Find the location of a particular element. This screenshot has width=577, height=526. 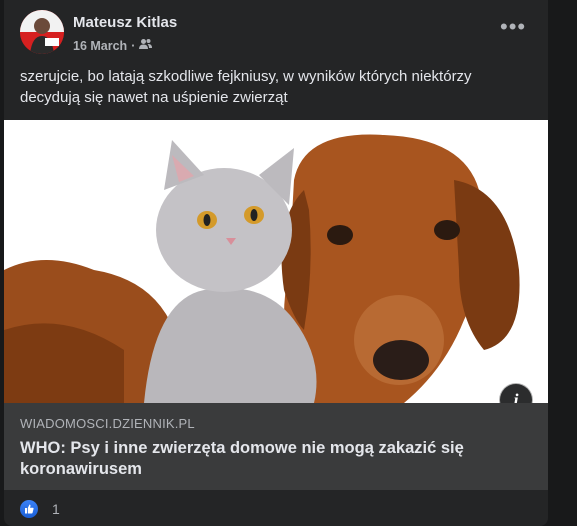

post-meta: 16 March · is located at coordinates (113, 45).